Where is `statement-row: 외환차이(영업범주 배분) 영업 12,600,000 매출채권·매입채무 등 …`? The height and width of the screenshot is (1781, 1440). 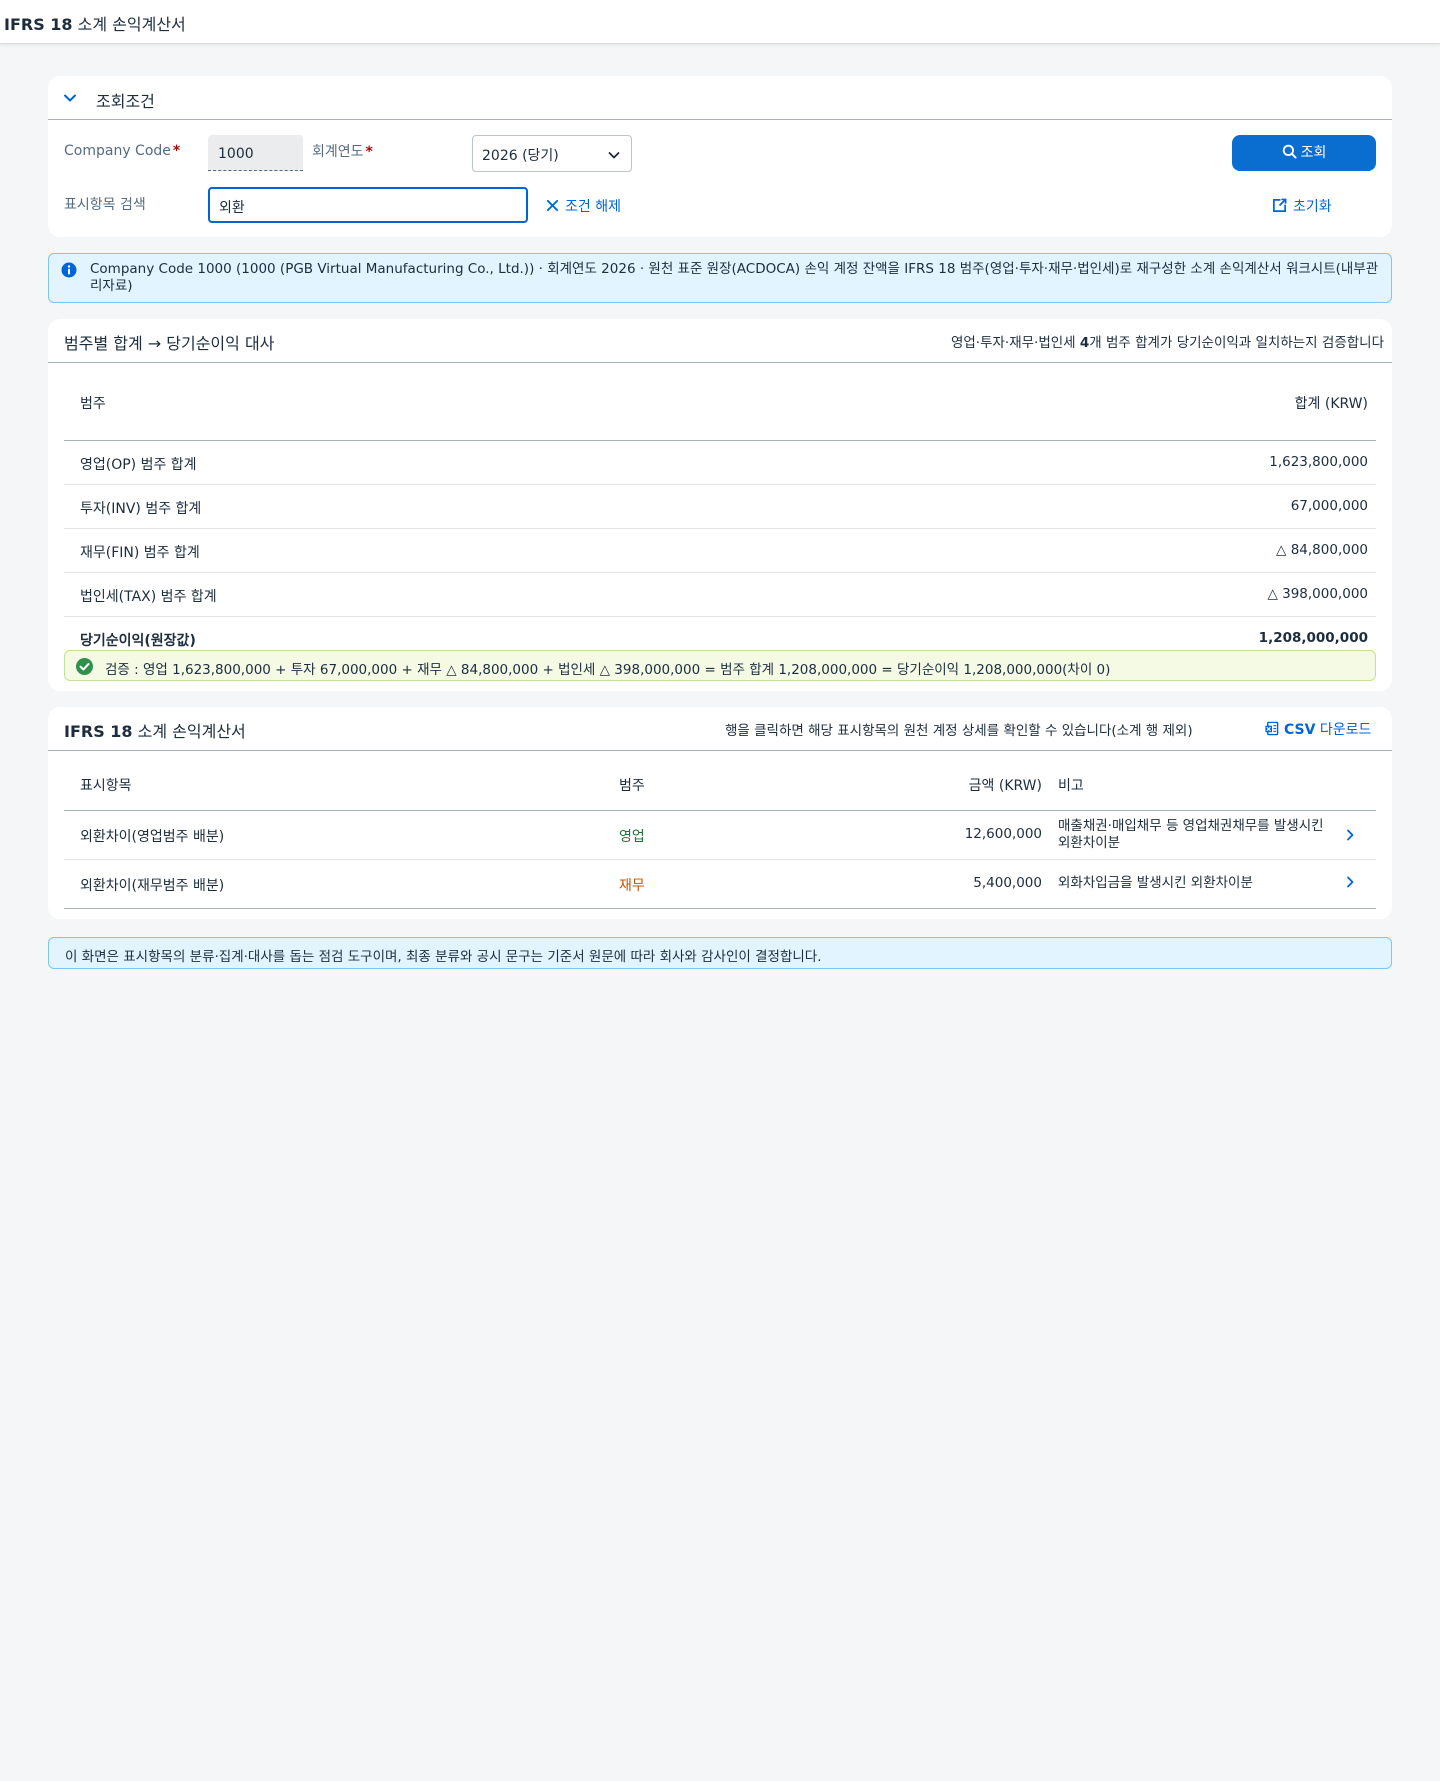
statement-row: 외환차이(영업범주 배분) 영업 12,600,000 매출채권·매입채무 등 … is located at coordinates (720, 835).